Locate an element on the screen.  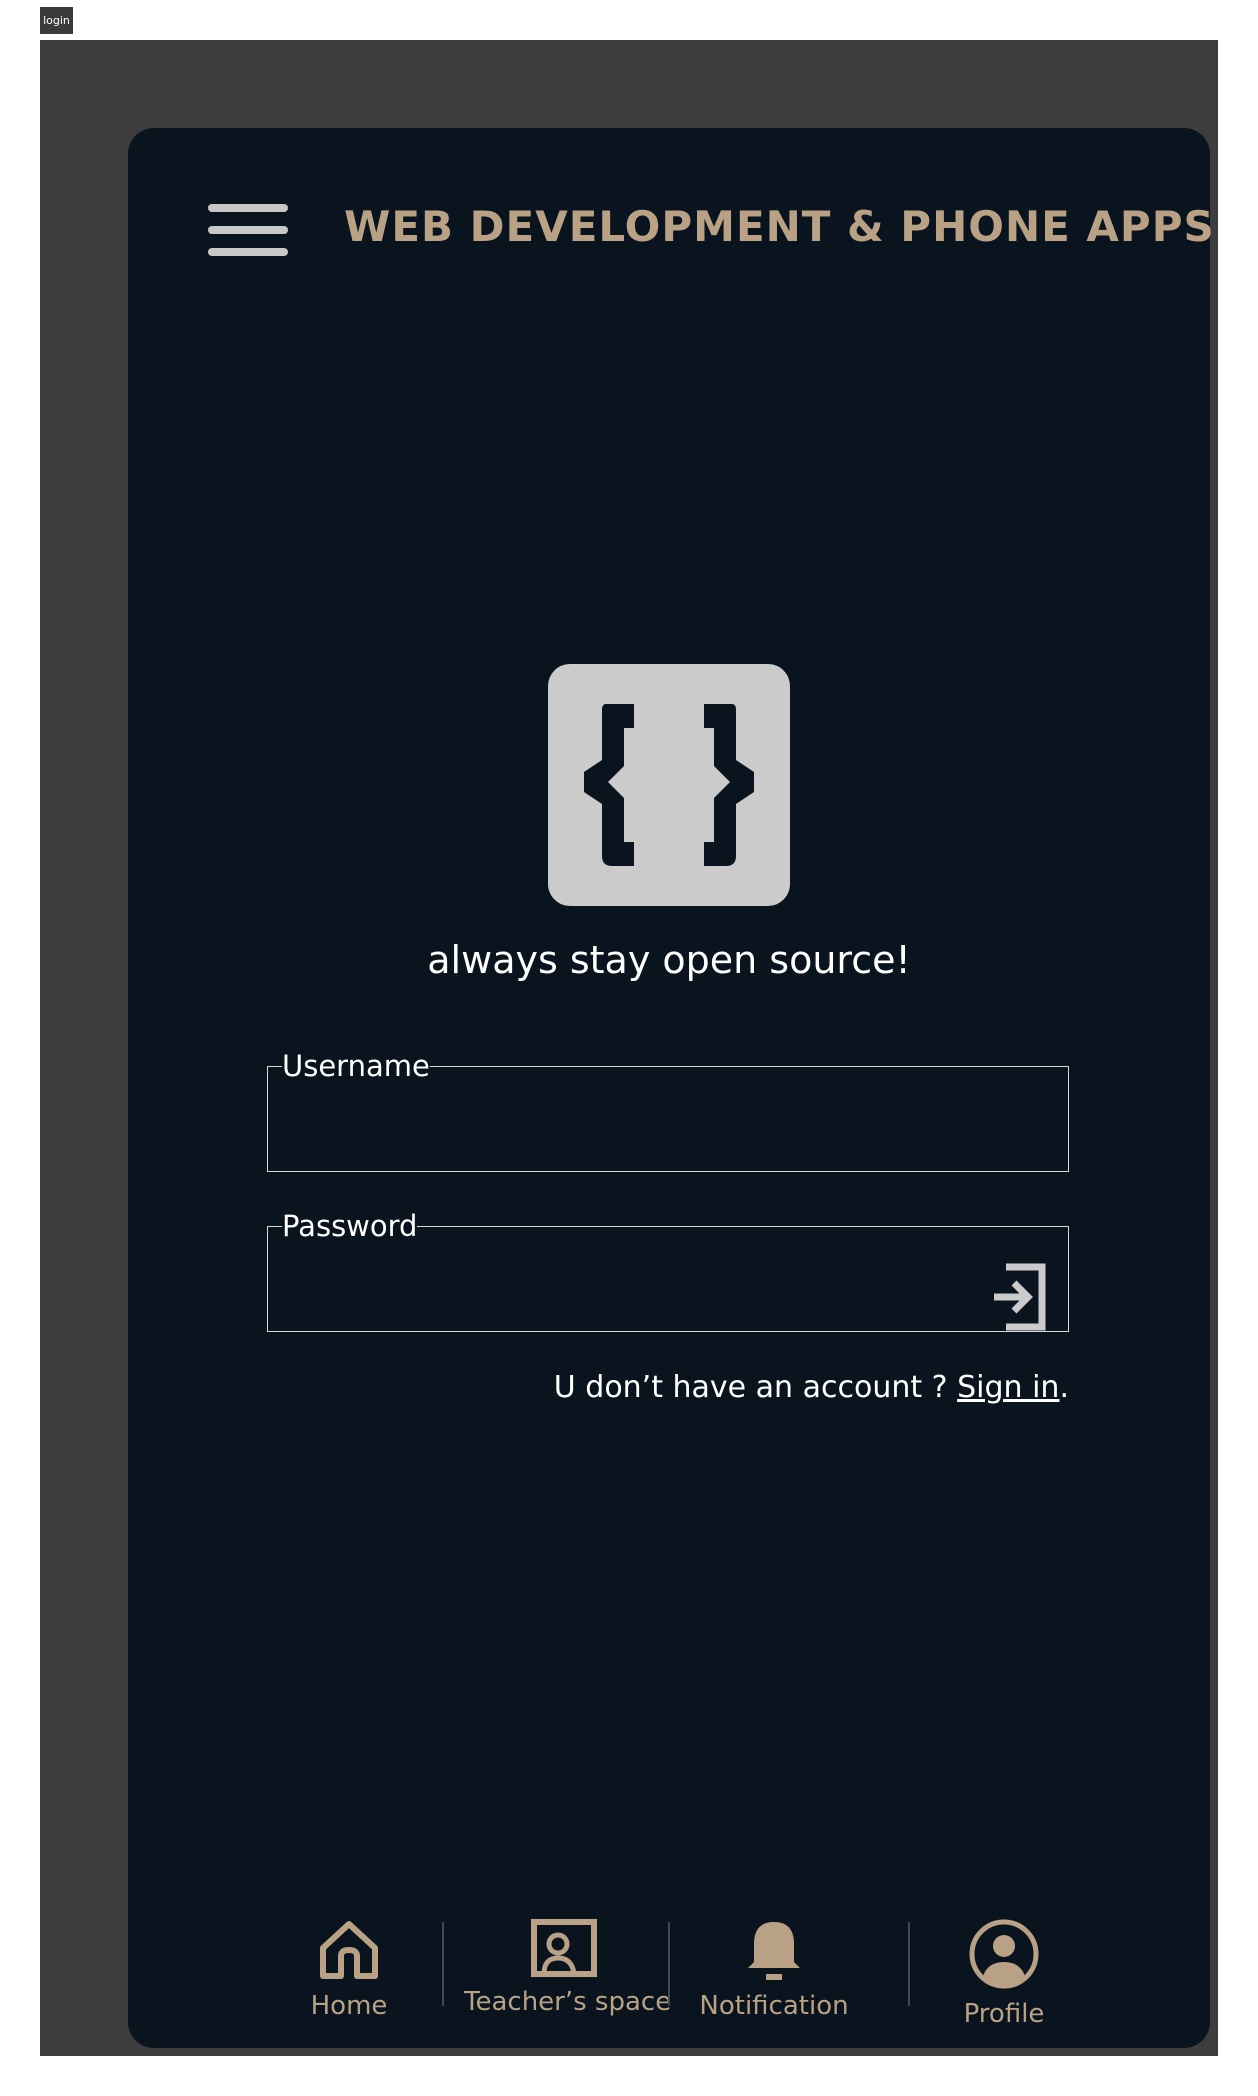
hamburger-icon is located at coordinates (250, 235).